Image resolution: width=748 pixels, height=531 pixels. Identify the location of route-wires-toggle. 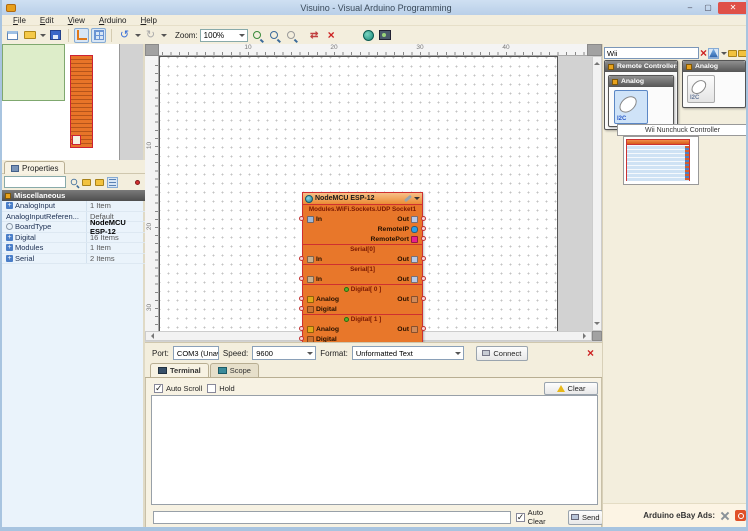
(81, 35).